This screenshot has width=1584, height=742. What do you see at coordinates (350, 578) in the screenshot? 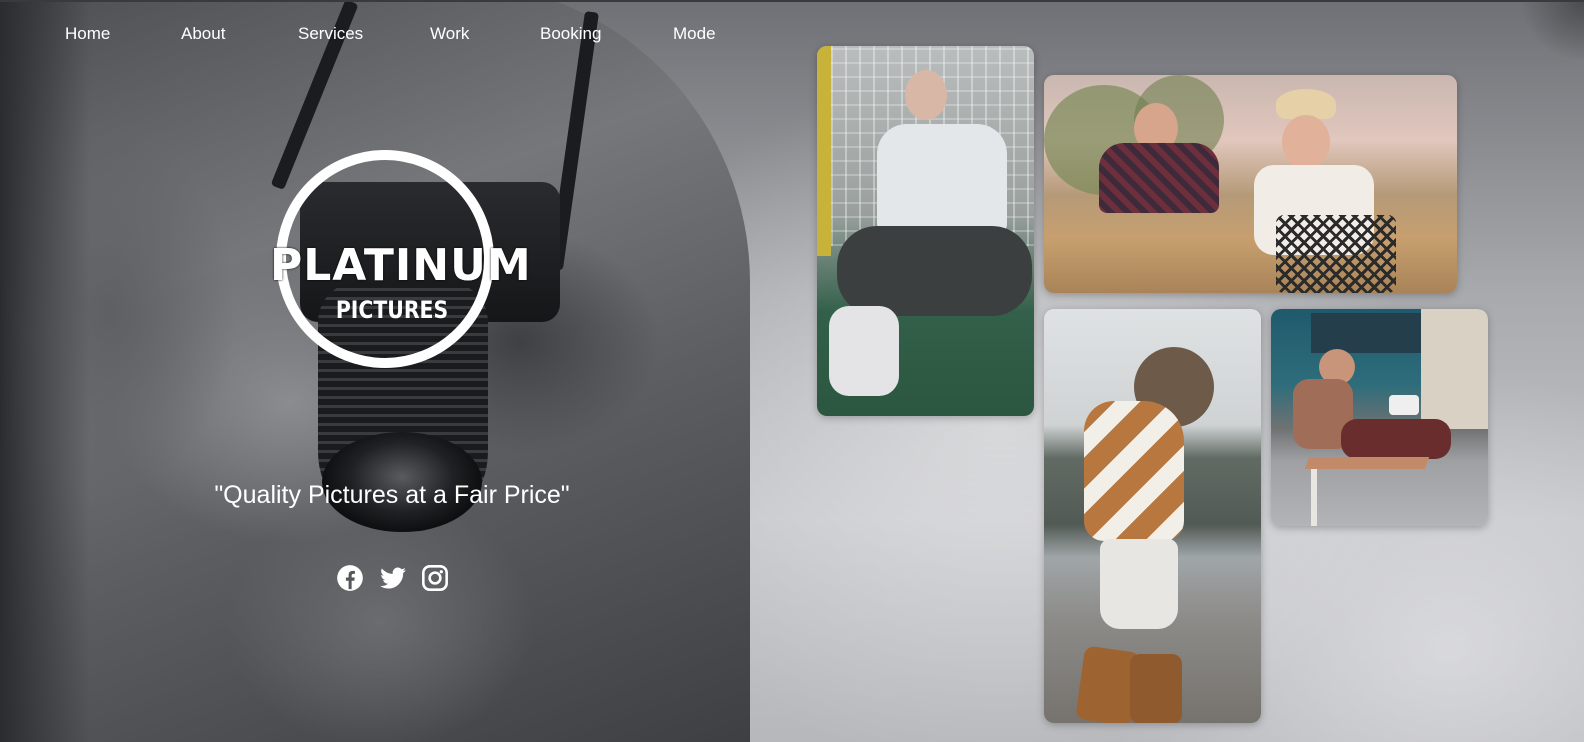
I see `facebook-icon` at bounding box center [350, 578].